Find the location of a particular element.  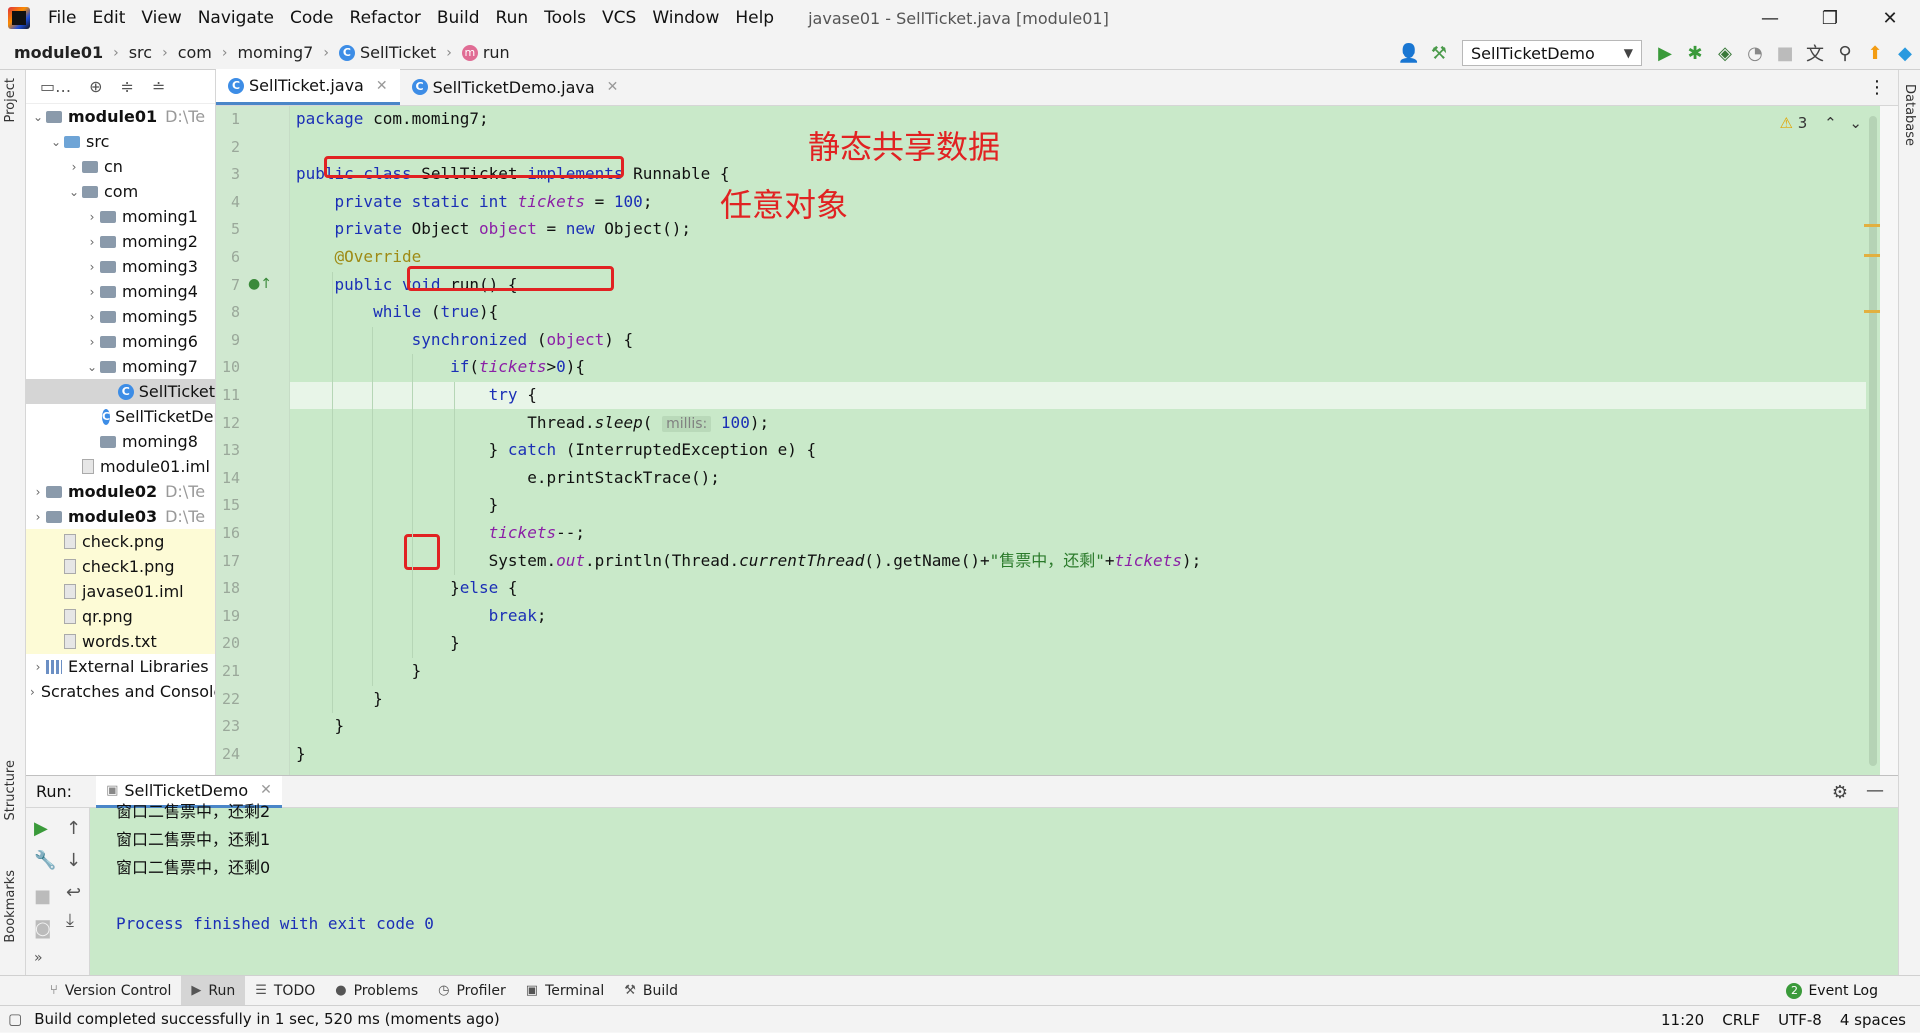

caret-position: 11:20 is located at coordinates (1682, 1020).